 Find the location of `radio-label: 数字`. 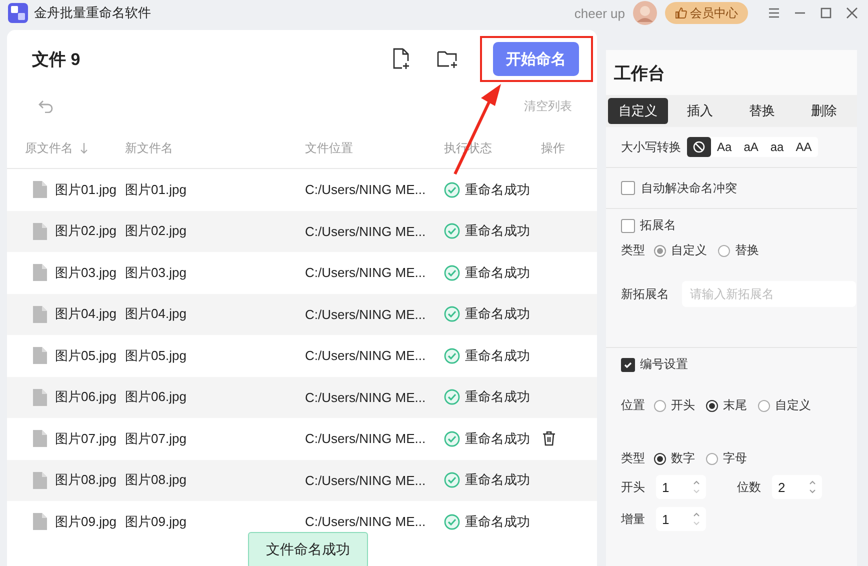

radio-label: 数字 is located at coordinates (683, 458).